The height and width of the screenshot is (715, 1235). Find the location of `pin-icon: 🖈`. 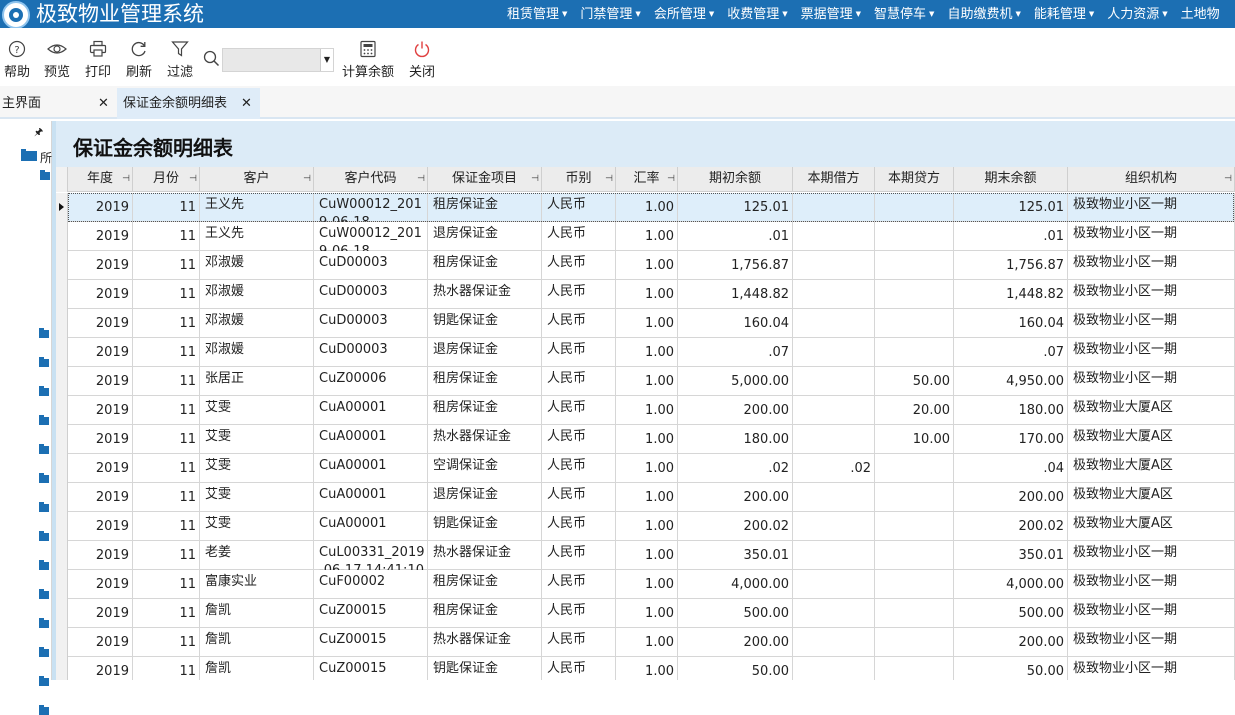

pin-icon: 🖈 is located at coordinates (38, 133).